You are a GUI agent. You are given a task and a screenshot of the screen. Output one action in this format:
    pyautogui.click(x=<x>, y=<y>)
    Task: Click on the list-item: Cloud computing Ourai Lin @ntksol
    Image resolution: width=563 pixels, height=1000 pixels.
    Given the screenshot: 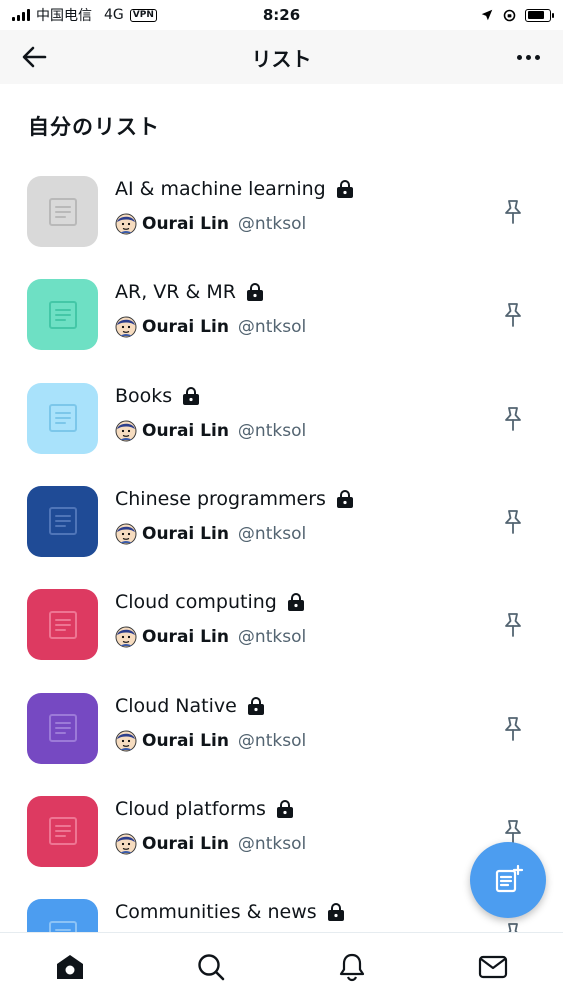 What is the action you would take?
    pyautogui.click(x=281, y=640)
    